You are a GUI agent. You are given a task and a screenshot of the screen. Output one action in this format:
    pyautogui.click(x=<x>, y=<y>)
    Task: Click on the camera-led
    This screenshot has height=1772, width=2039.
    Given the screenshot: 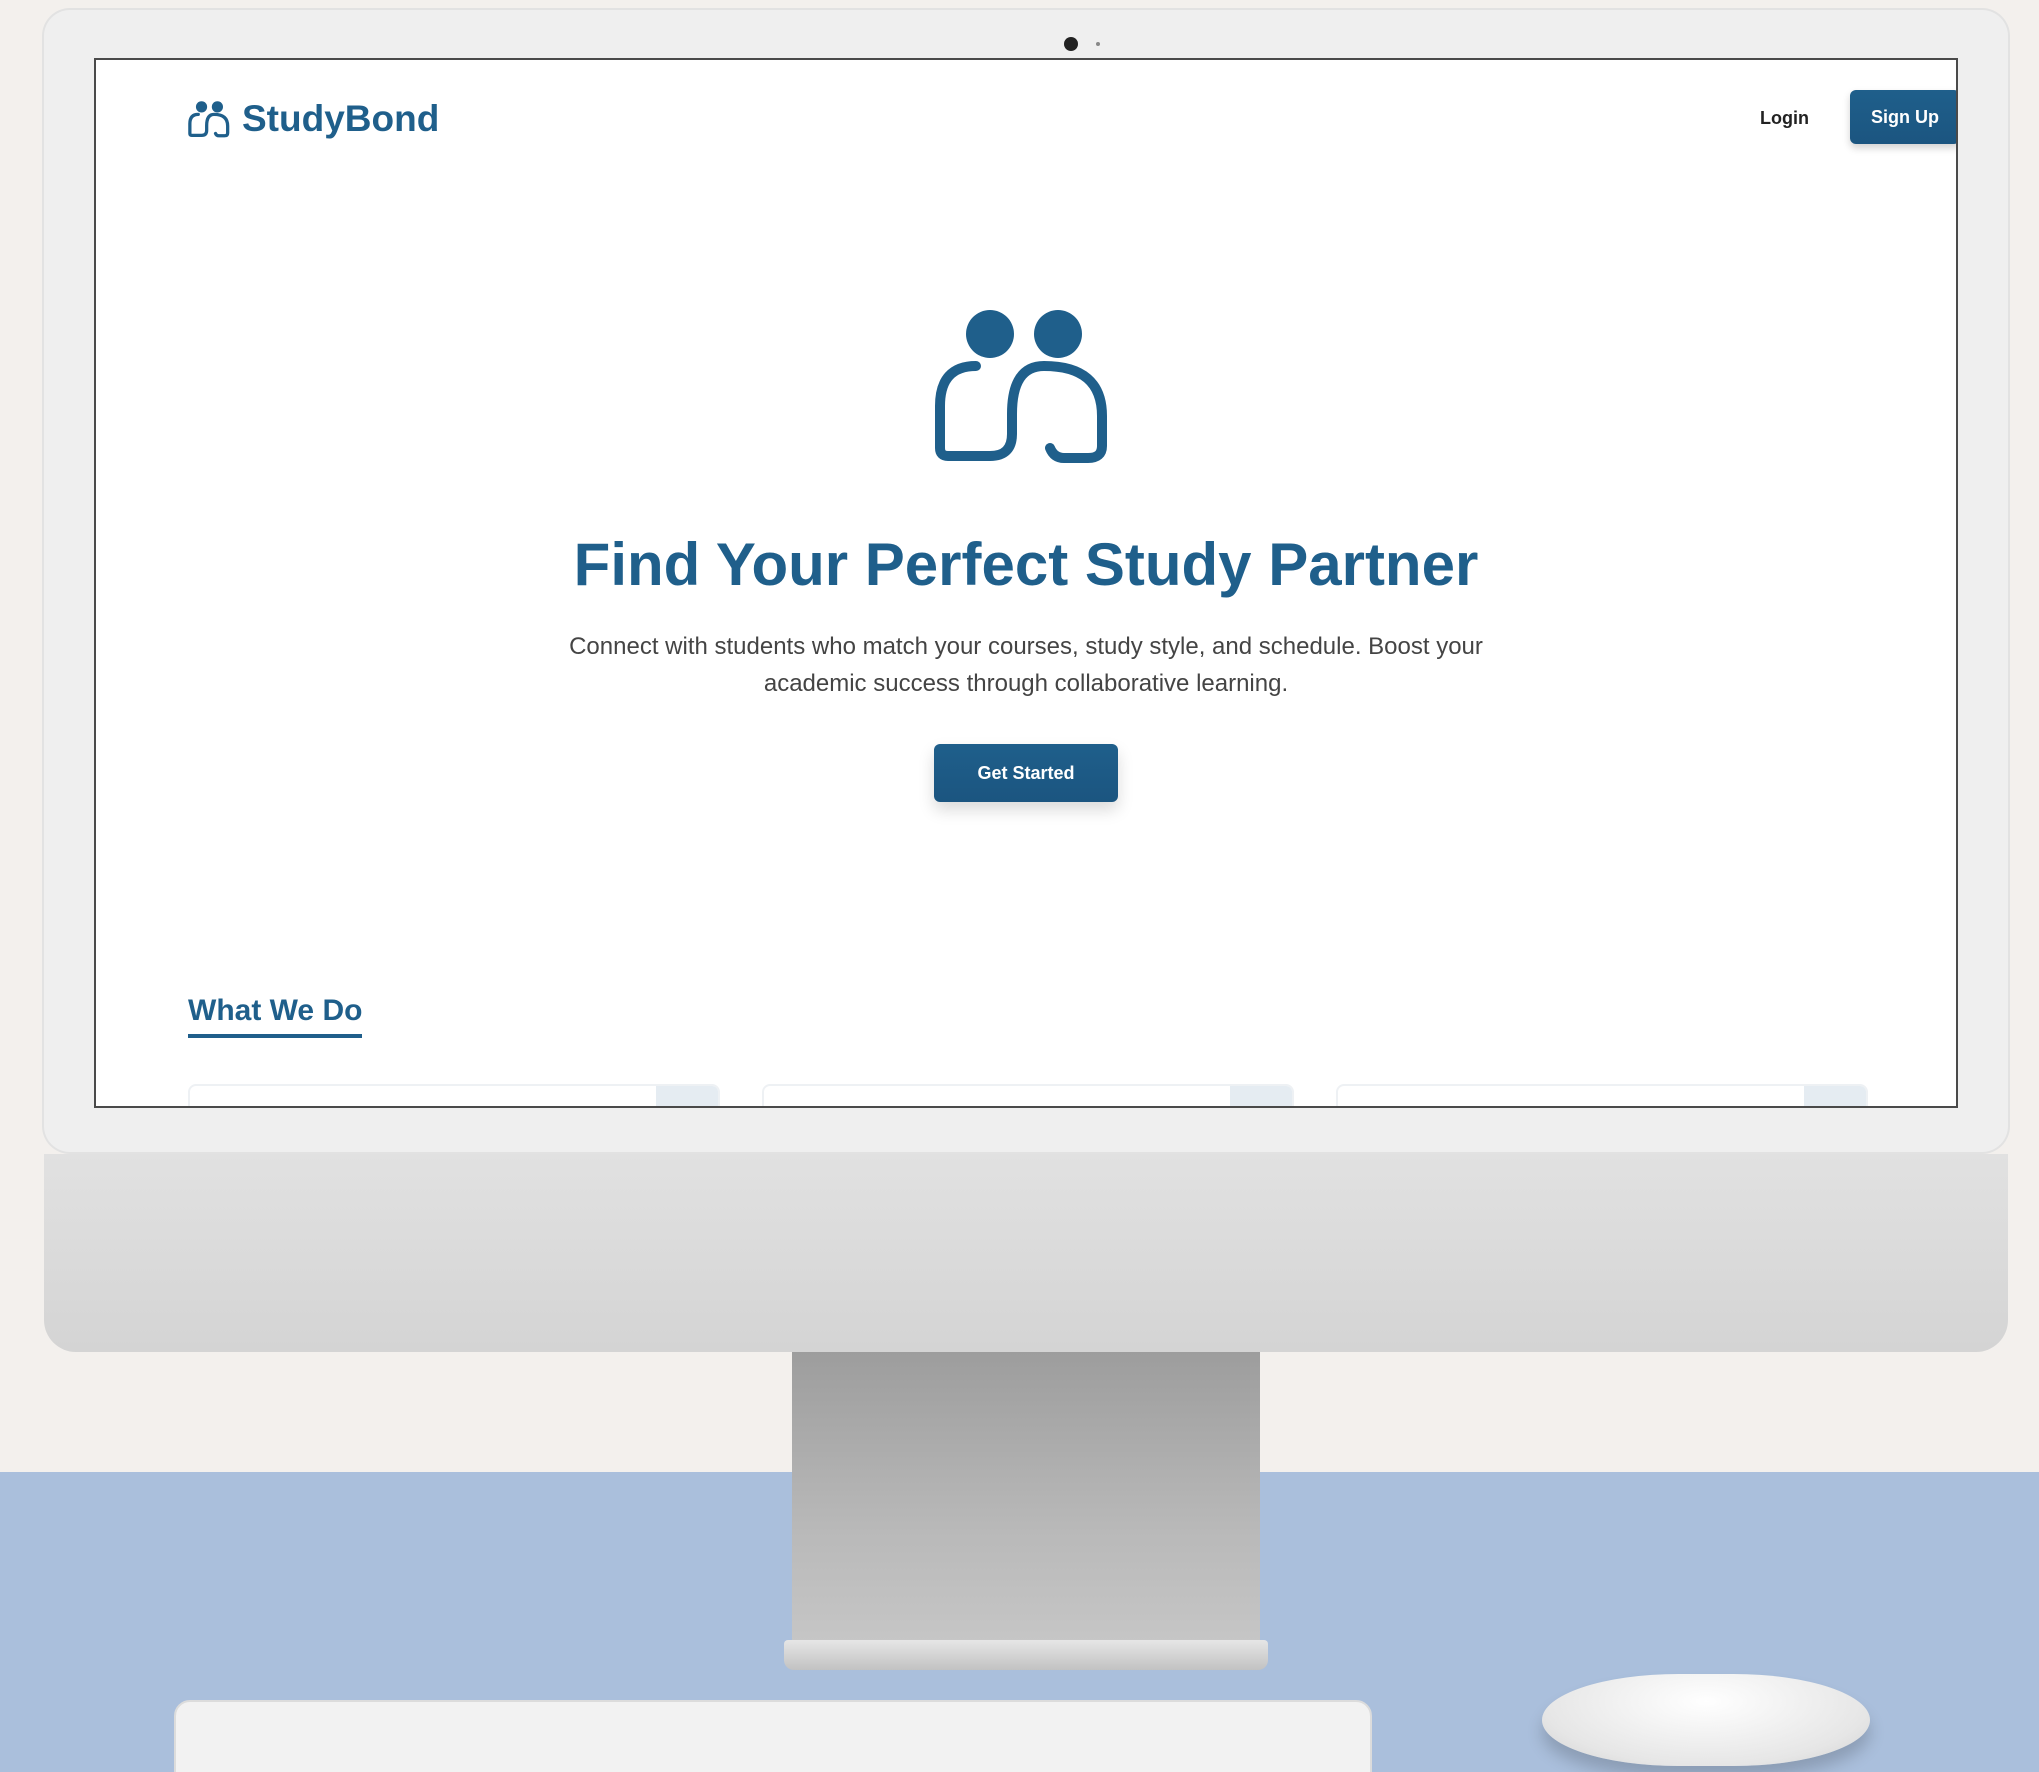 What is the action you would take?
    pyautogui.click(x=1098, y=44)
    